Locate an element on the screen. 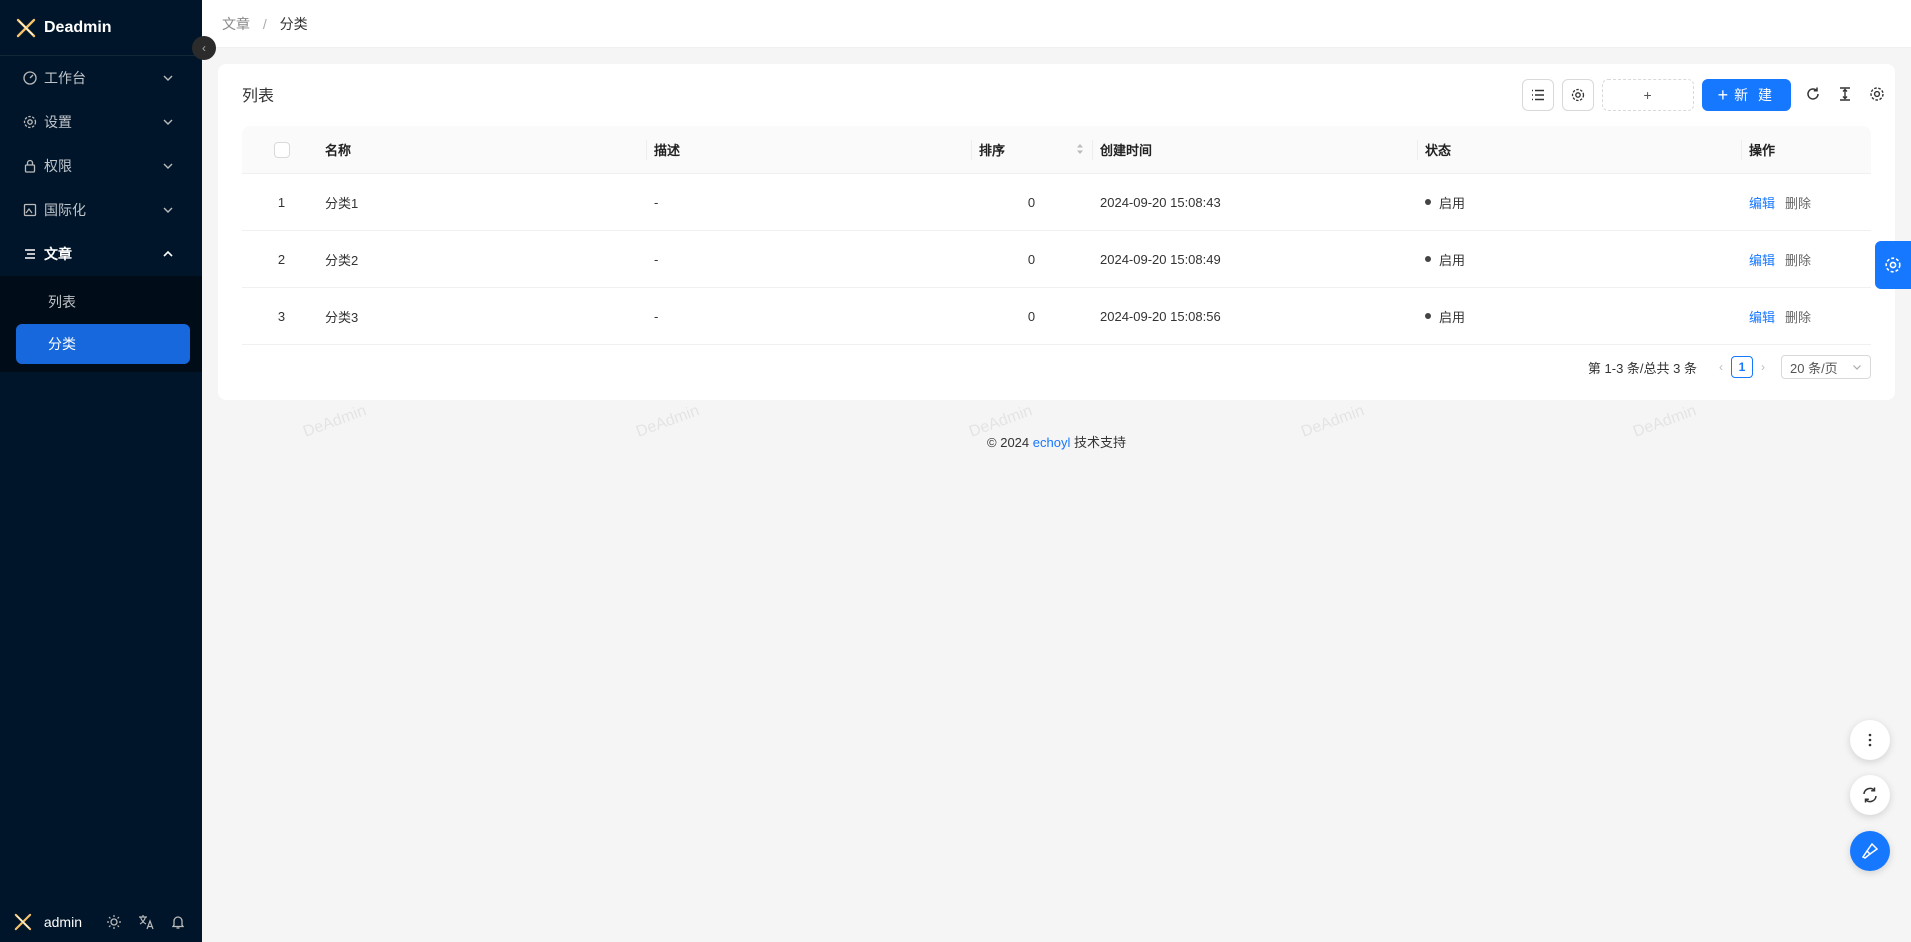 The height and width of the screenshot is (942, 1911). clear-cache-button is located at coordinates (1870, 851).